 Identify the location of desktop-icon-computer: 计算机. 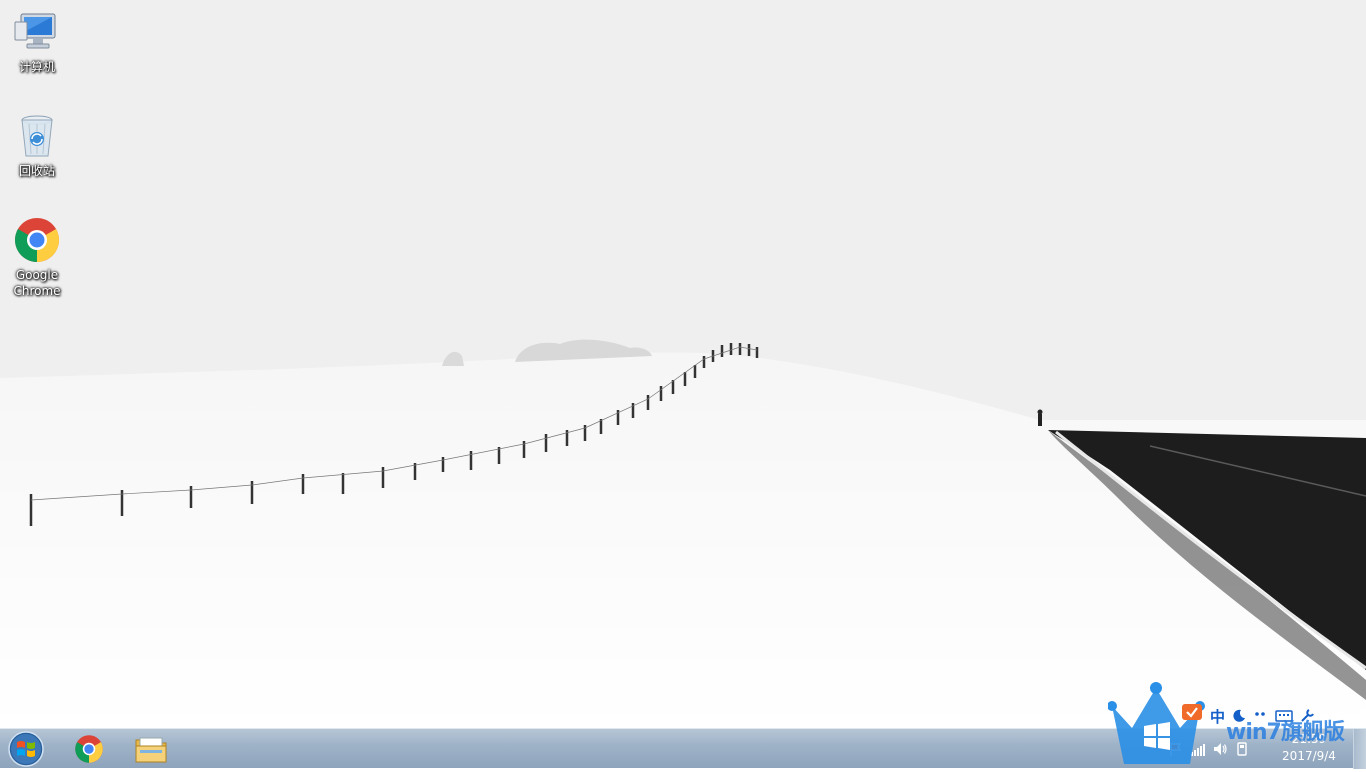
(37, 41).